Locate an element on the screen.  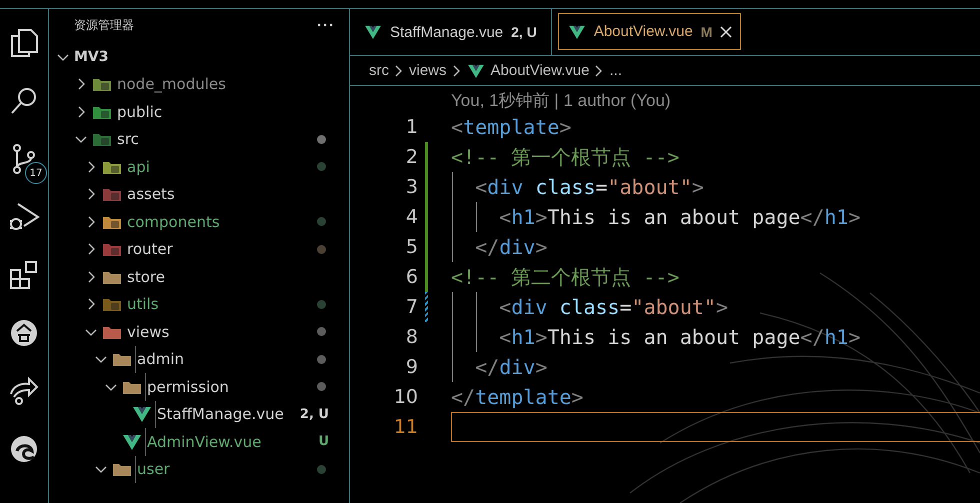
line-number: 2 is located at coordinates (411, 157).